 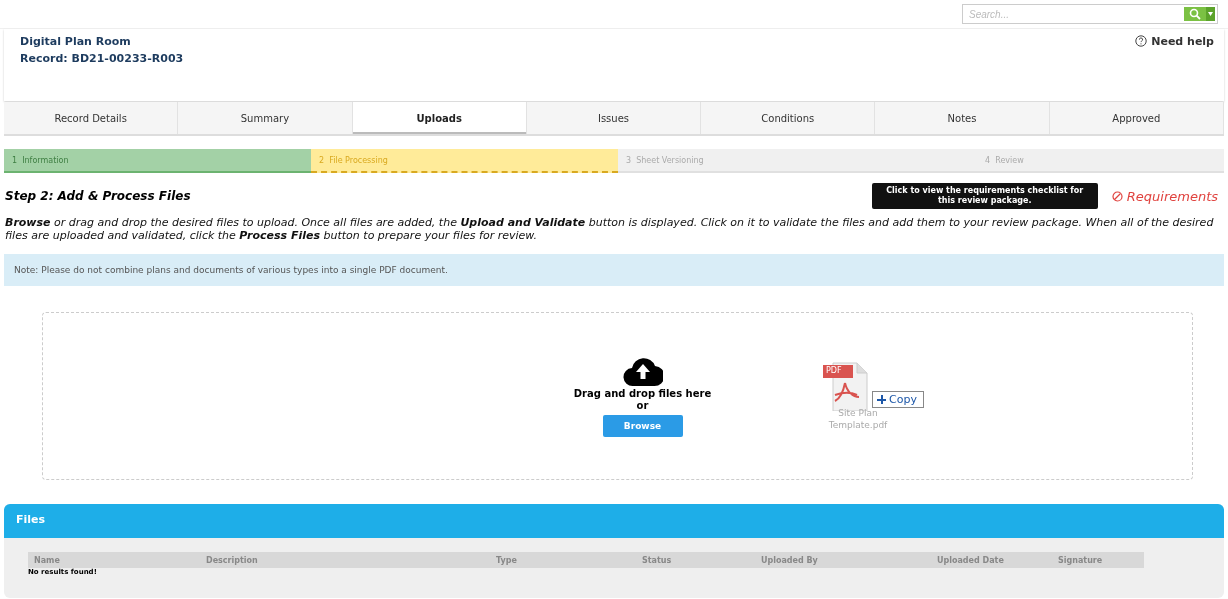 I want to click on column-header: Status, so click(x=657, y=560).